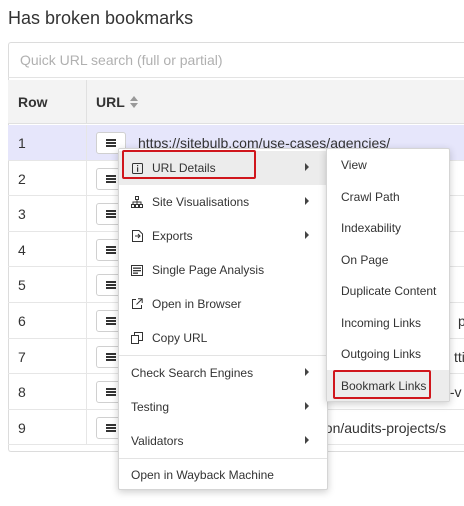 The image size is (464, 506). Describe the element at coordinates (22, 285) in the screenshot. I see `row-number: 5` at that location.